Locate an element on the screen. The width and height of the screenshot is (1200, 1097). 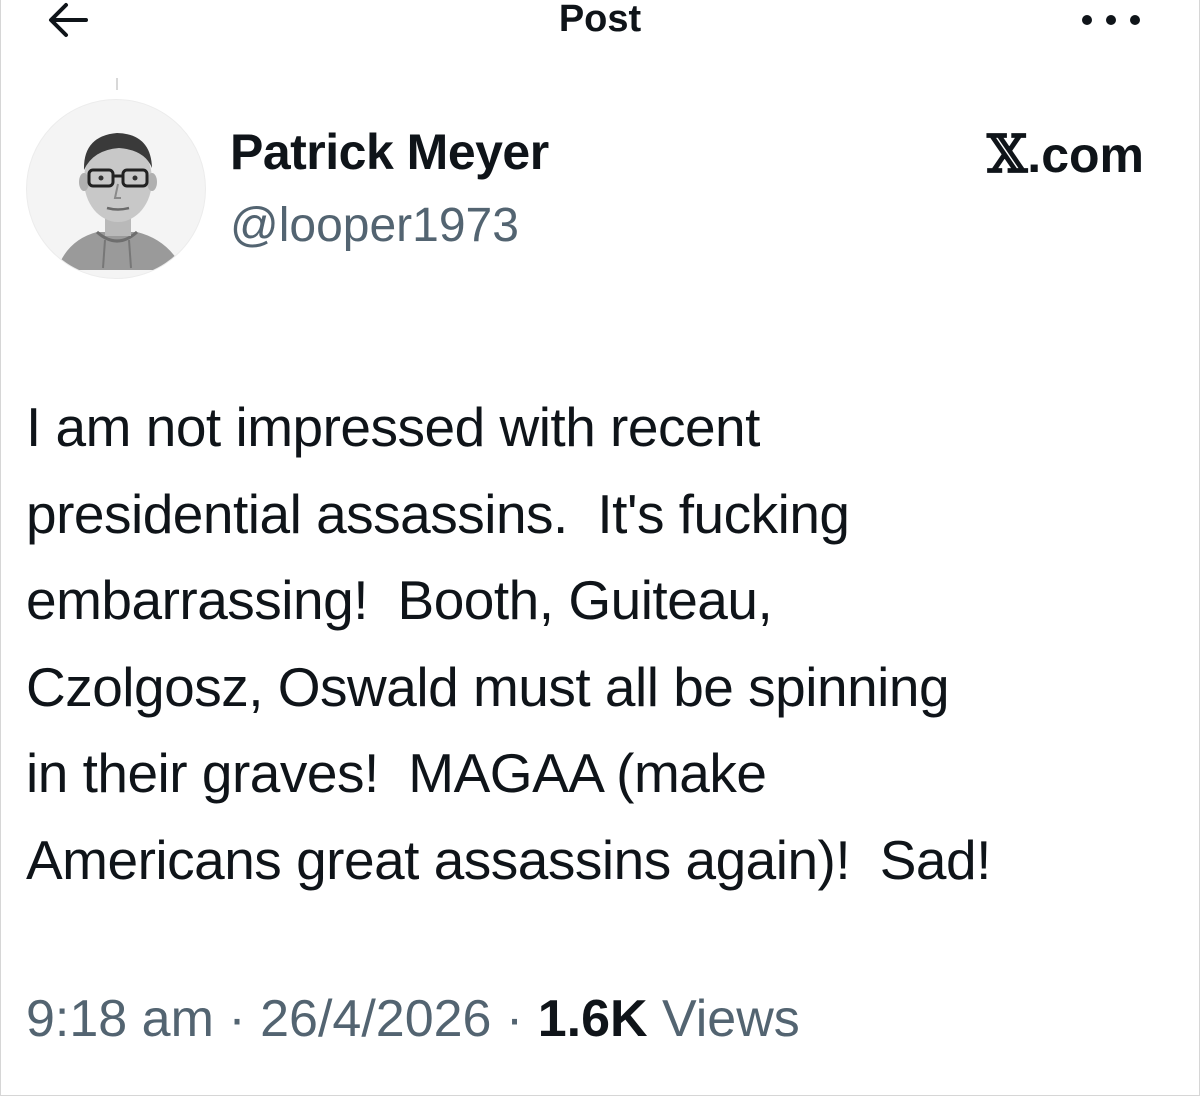
ellipsis-icon is located at coordinates (1087, 20).